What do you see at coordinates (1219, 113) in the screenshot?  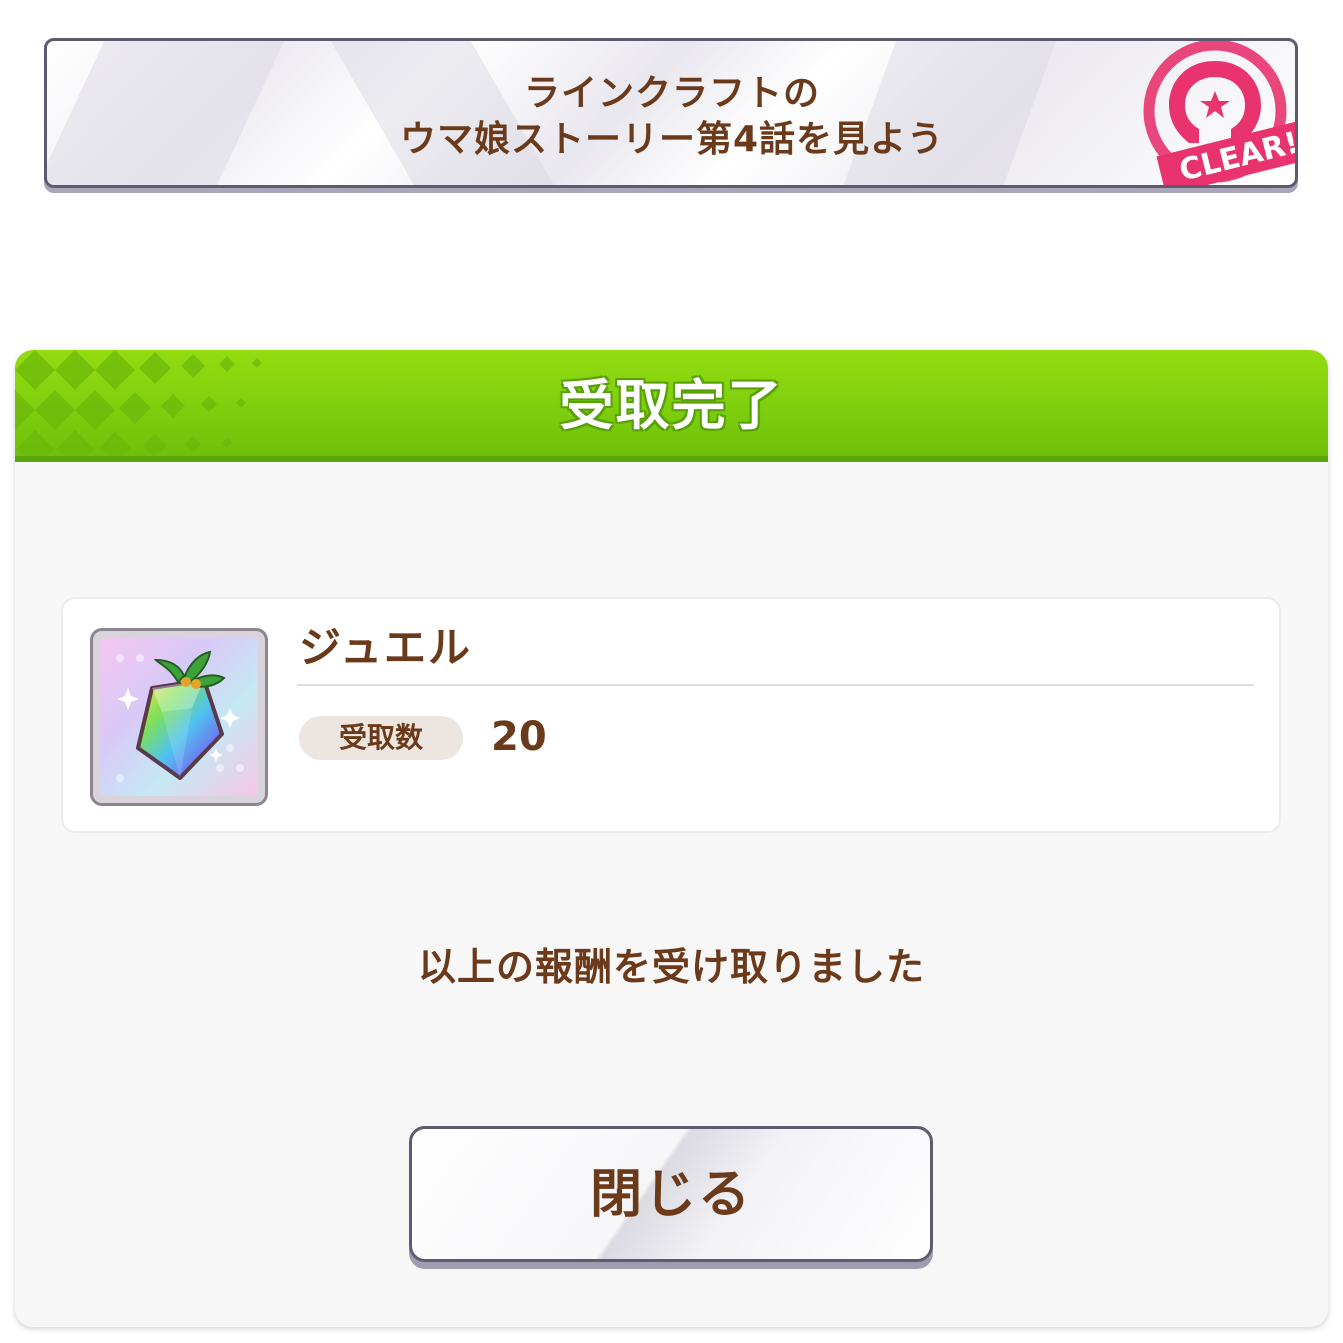 I see `clear-stamp-icon: CLEAR!` at bounding box center [1219, 113].